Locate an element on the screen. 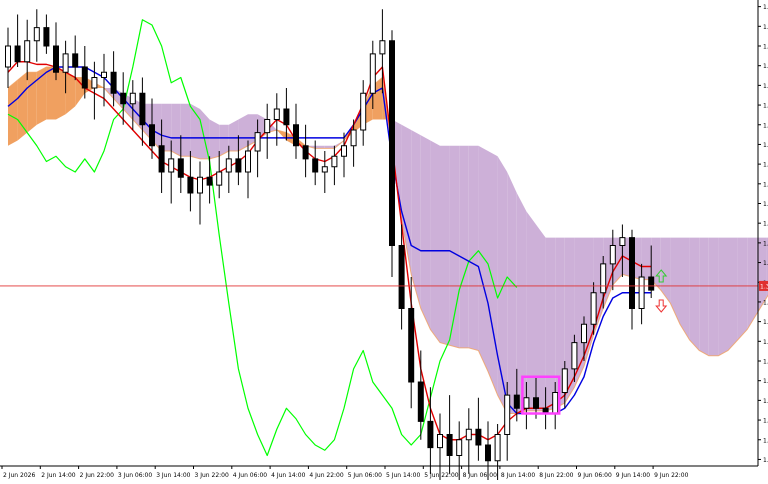  time-tick-label: 4 Jun 14:00 is located at coordinates (288, 475).